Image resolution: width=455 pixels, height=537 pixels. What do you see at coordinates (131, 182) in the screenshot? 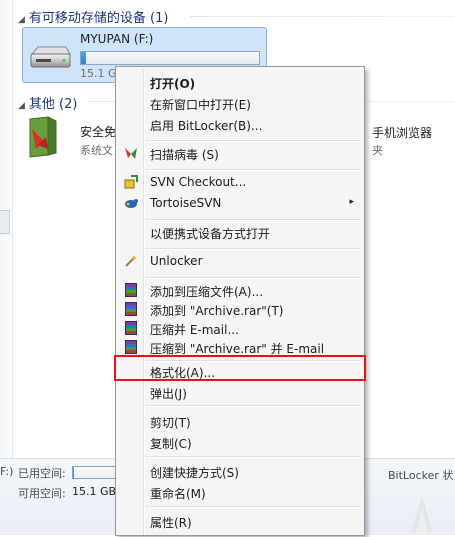
I see `svn-checkout-icon` at bounding box center [131, 182].